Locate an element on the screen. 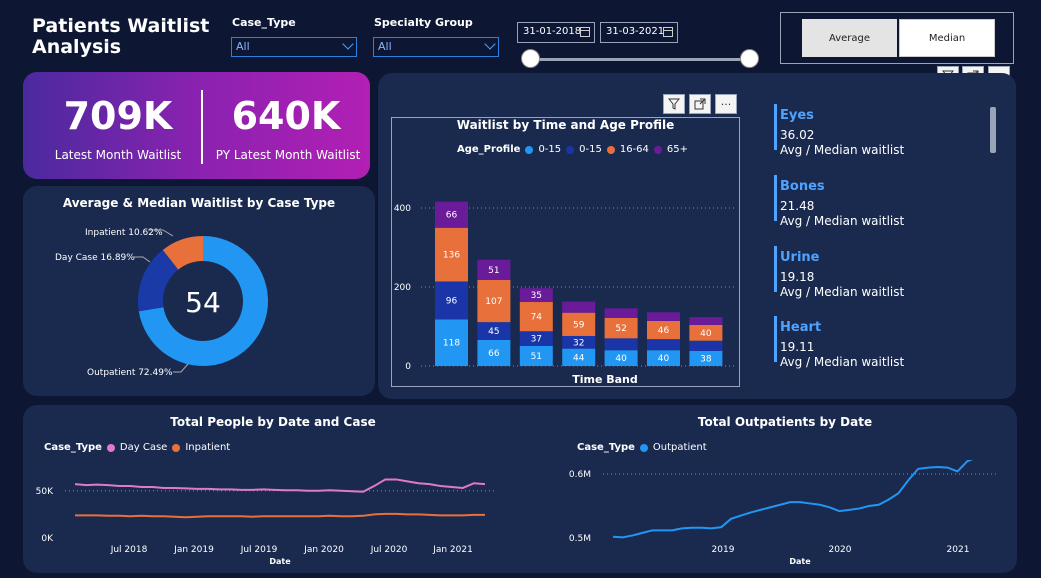 This screenshot has height=578, width=1041. x-tick-label: Jan 2021 is located at coordinates (452, 550).